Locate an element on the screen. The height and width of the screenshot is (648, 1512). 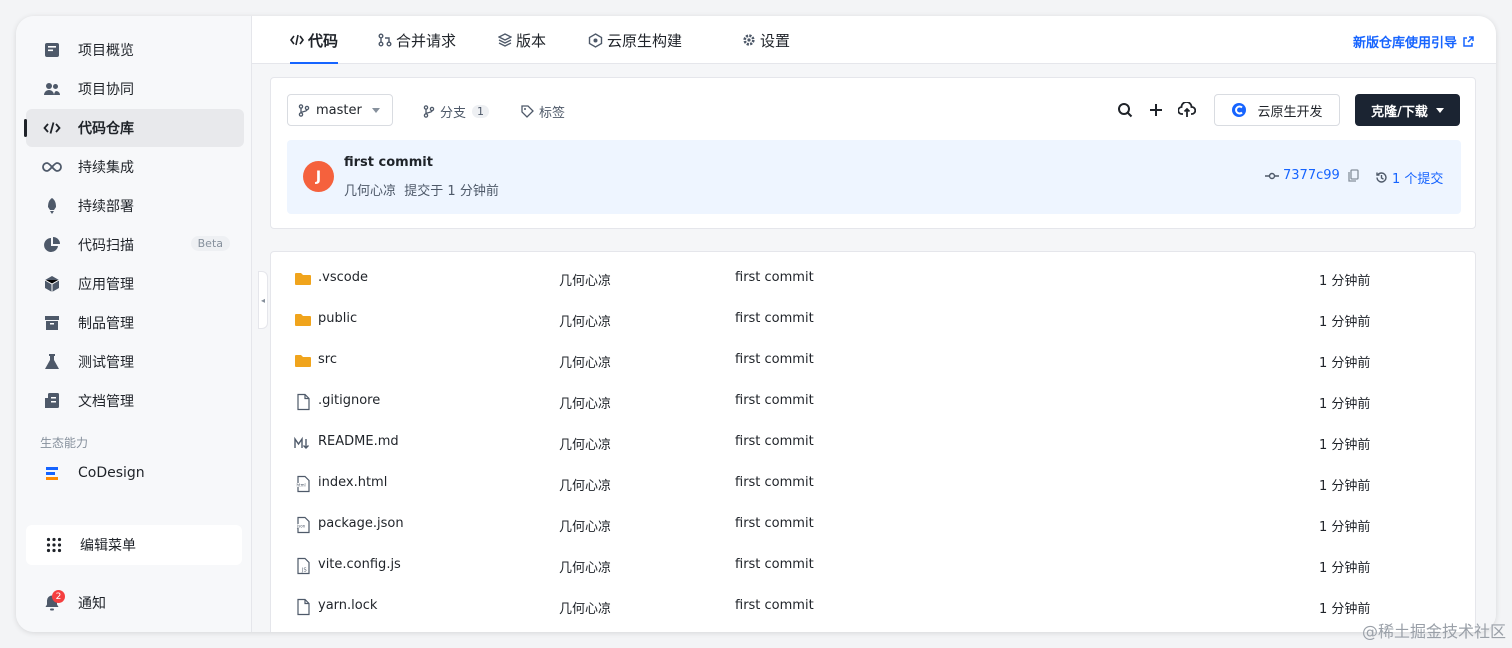
file-name: index.html is located at coordinates (352, 482).